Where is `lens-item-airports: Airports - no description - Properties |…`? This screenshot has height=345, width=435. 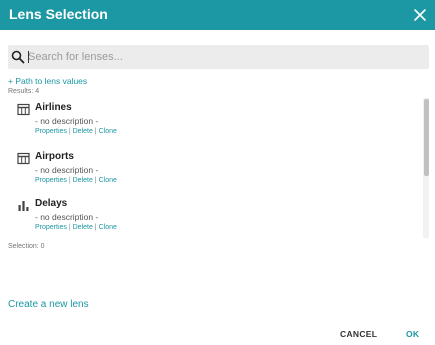 lens-item-airports: Airports - no description - Properties |… is located at coordinates (208, 170).